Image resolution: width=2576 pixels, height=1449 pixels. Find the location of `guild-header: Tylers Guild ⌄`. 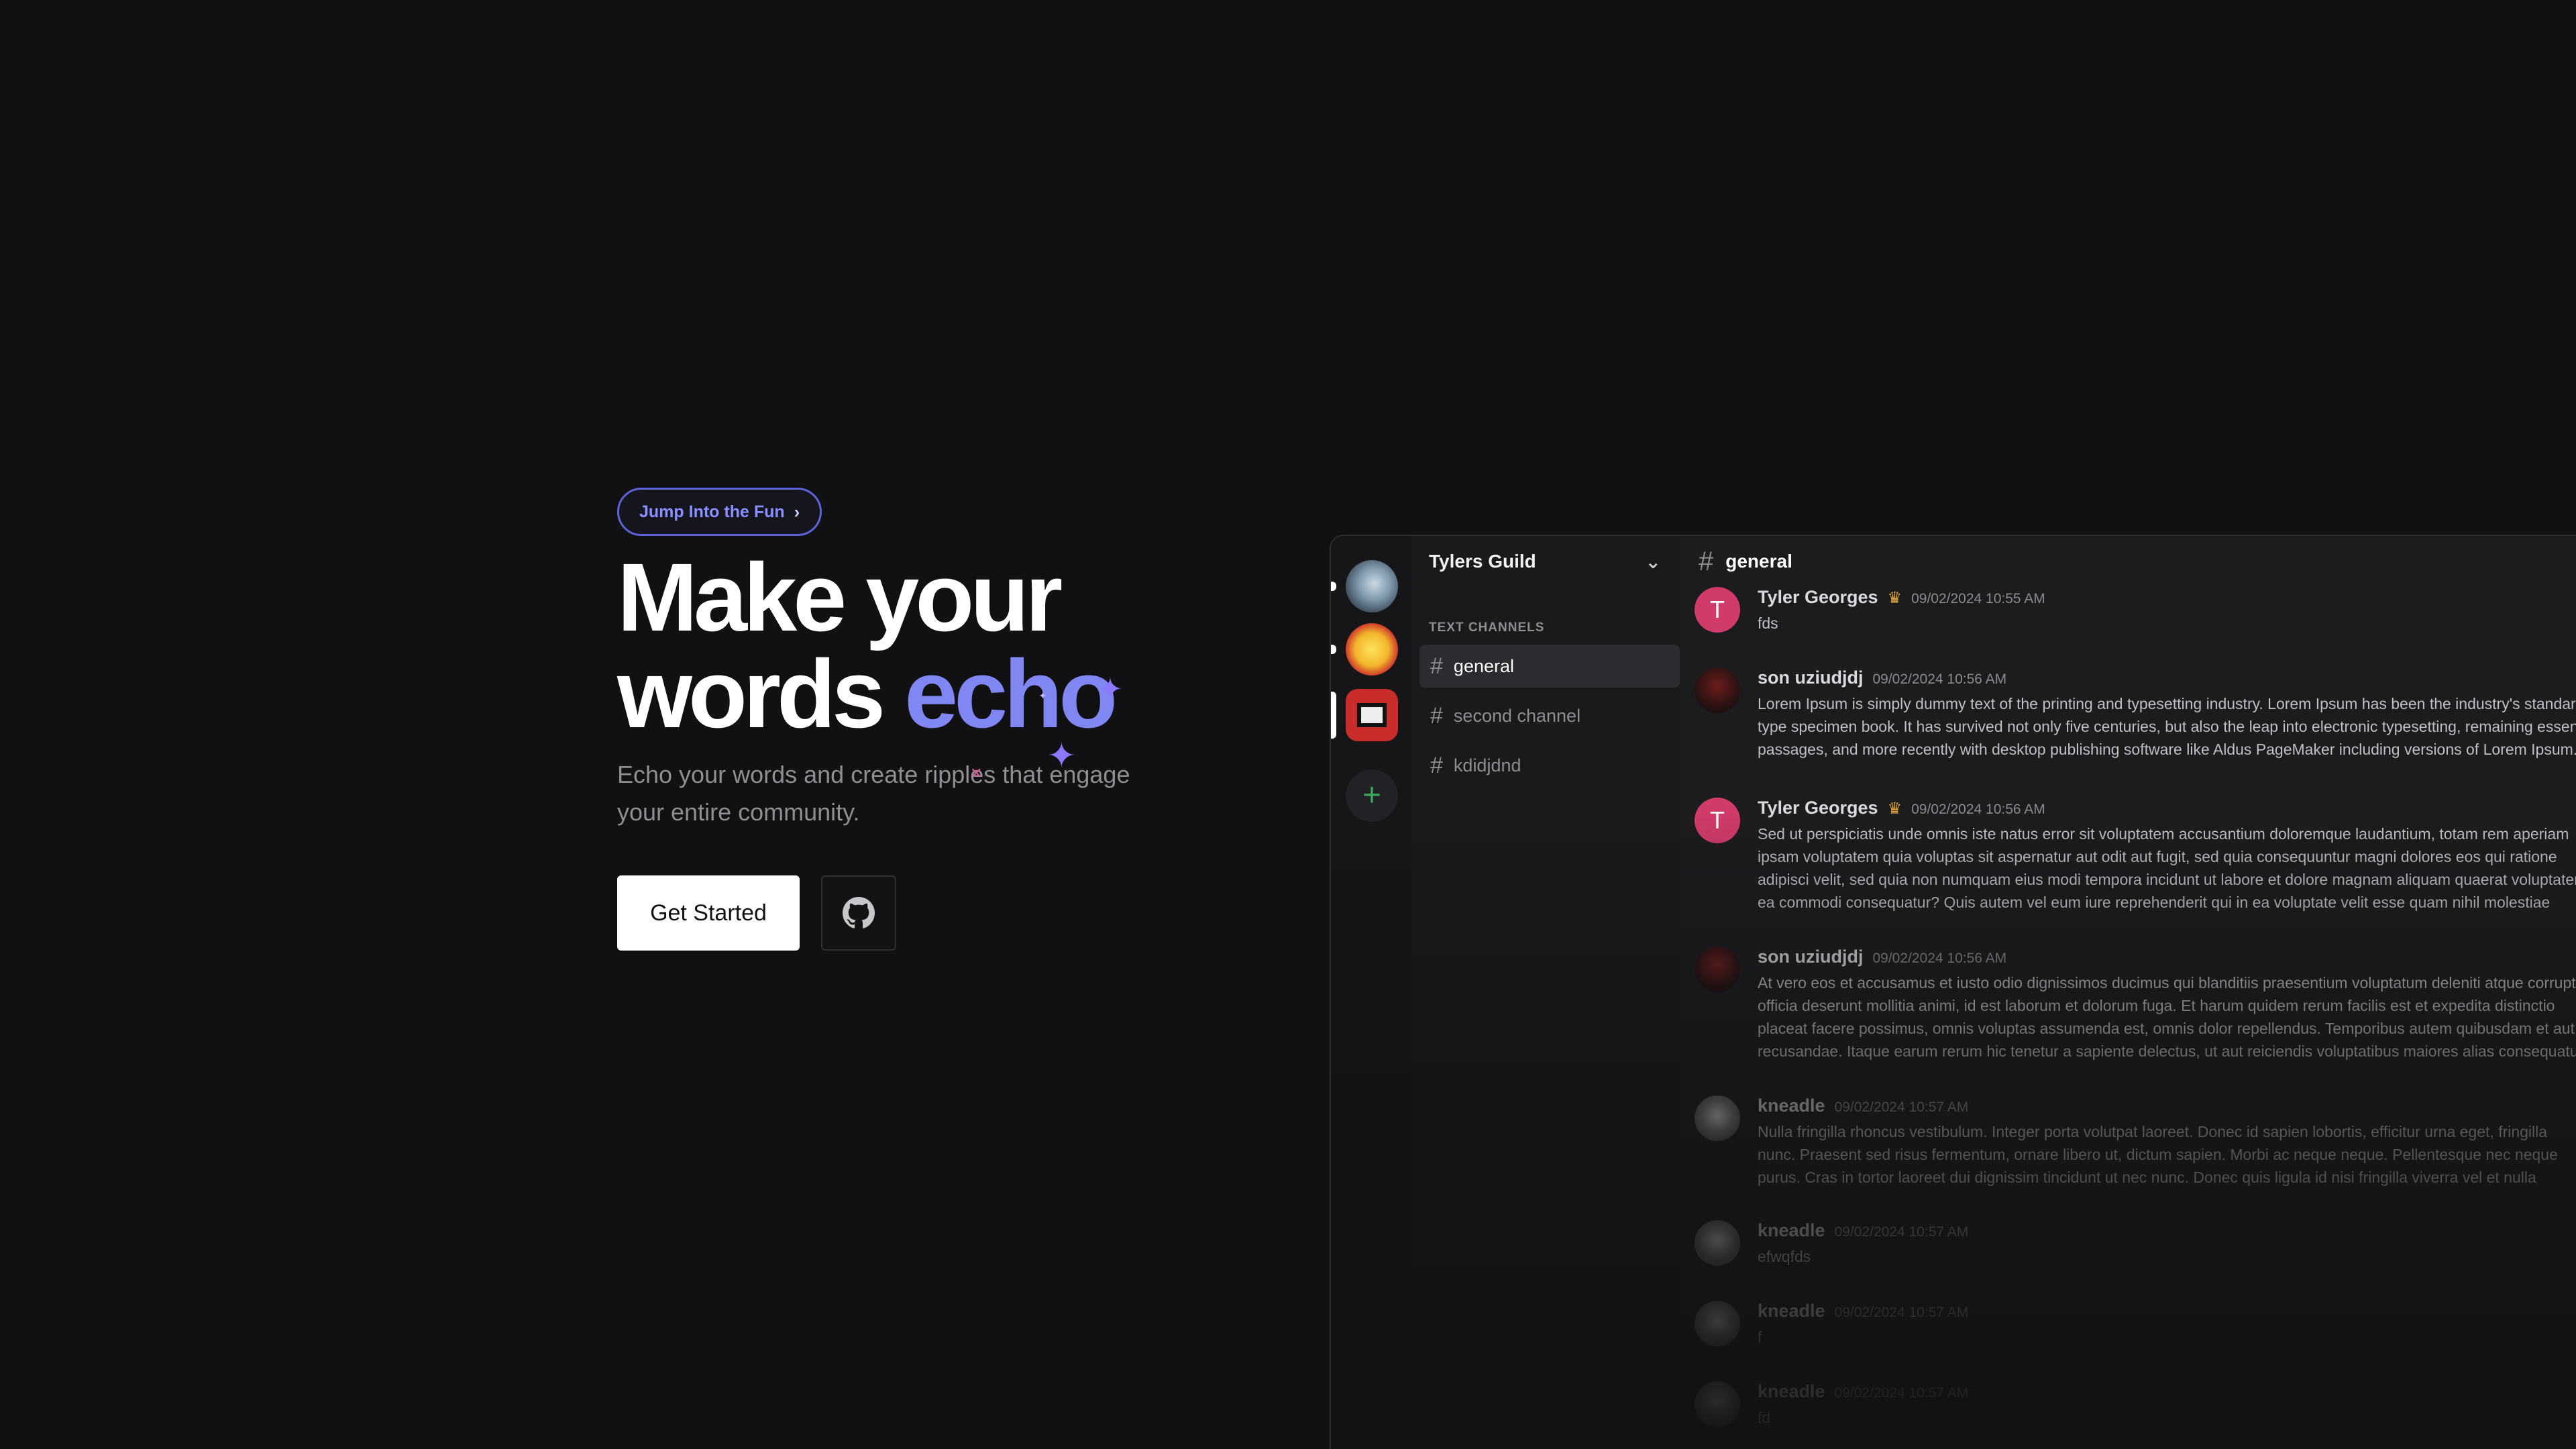

guild-header: Tylers Guild ⌄ is located at coordinates (1545, 561).